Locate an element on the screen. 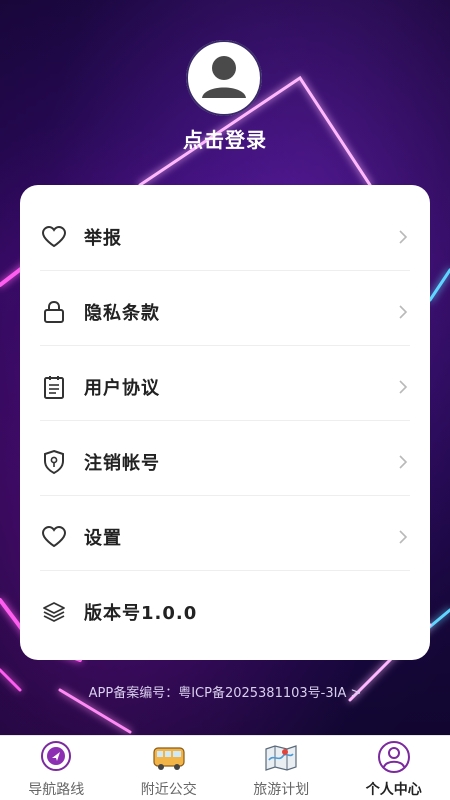 This screenshot has height=800, width=450. menu-item-cancel-account: 注销帐号 is located at coordinates (225, 461).